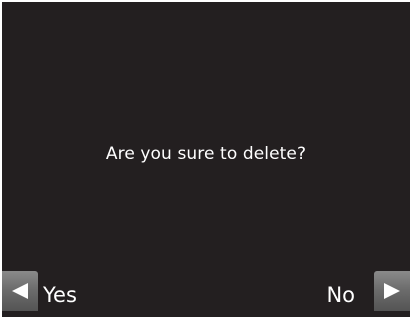 The width and height of the screenshot is (412, 319). I want to click on no-label: No, so click(340, 291).